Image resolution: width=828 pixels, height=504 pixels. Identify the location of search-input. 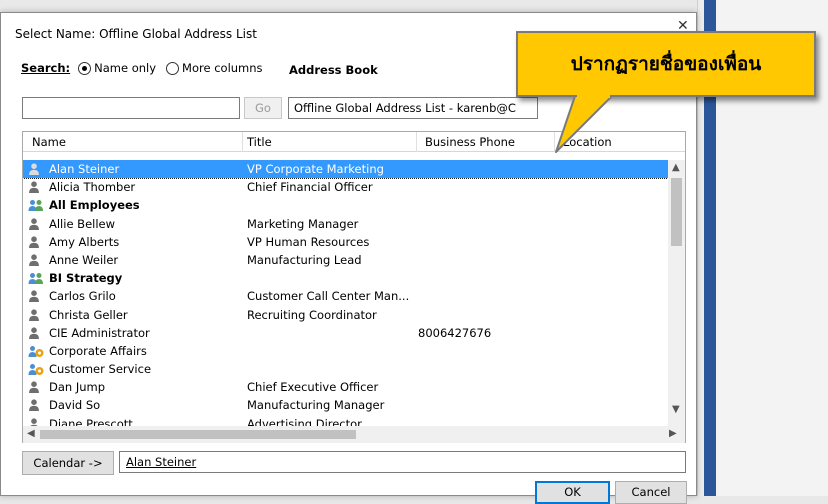
(131, 108).